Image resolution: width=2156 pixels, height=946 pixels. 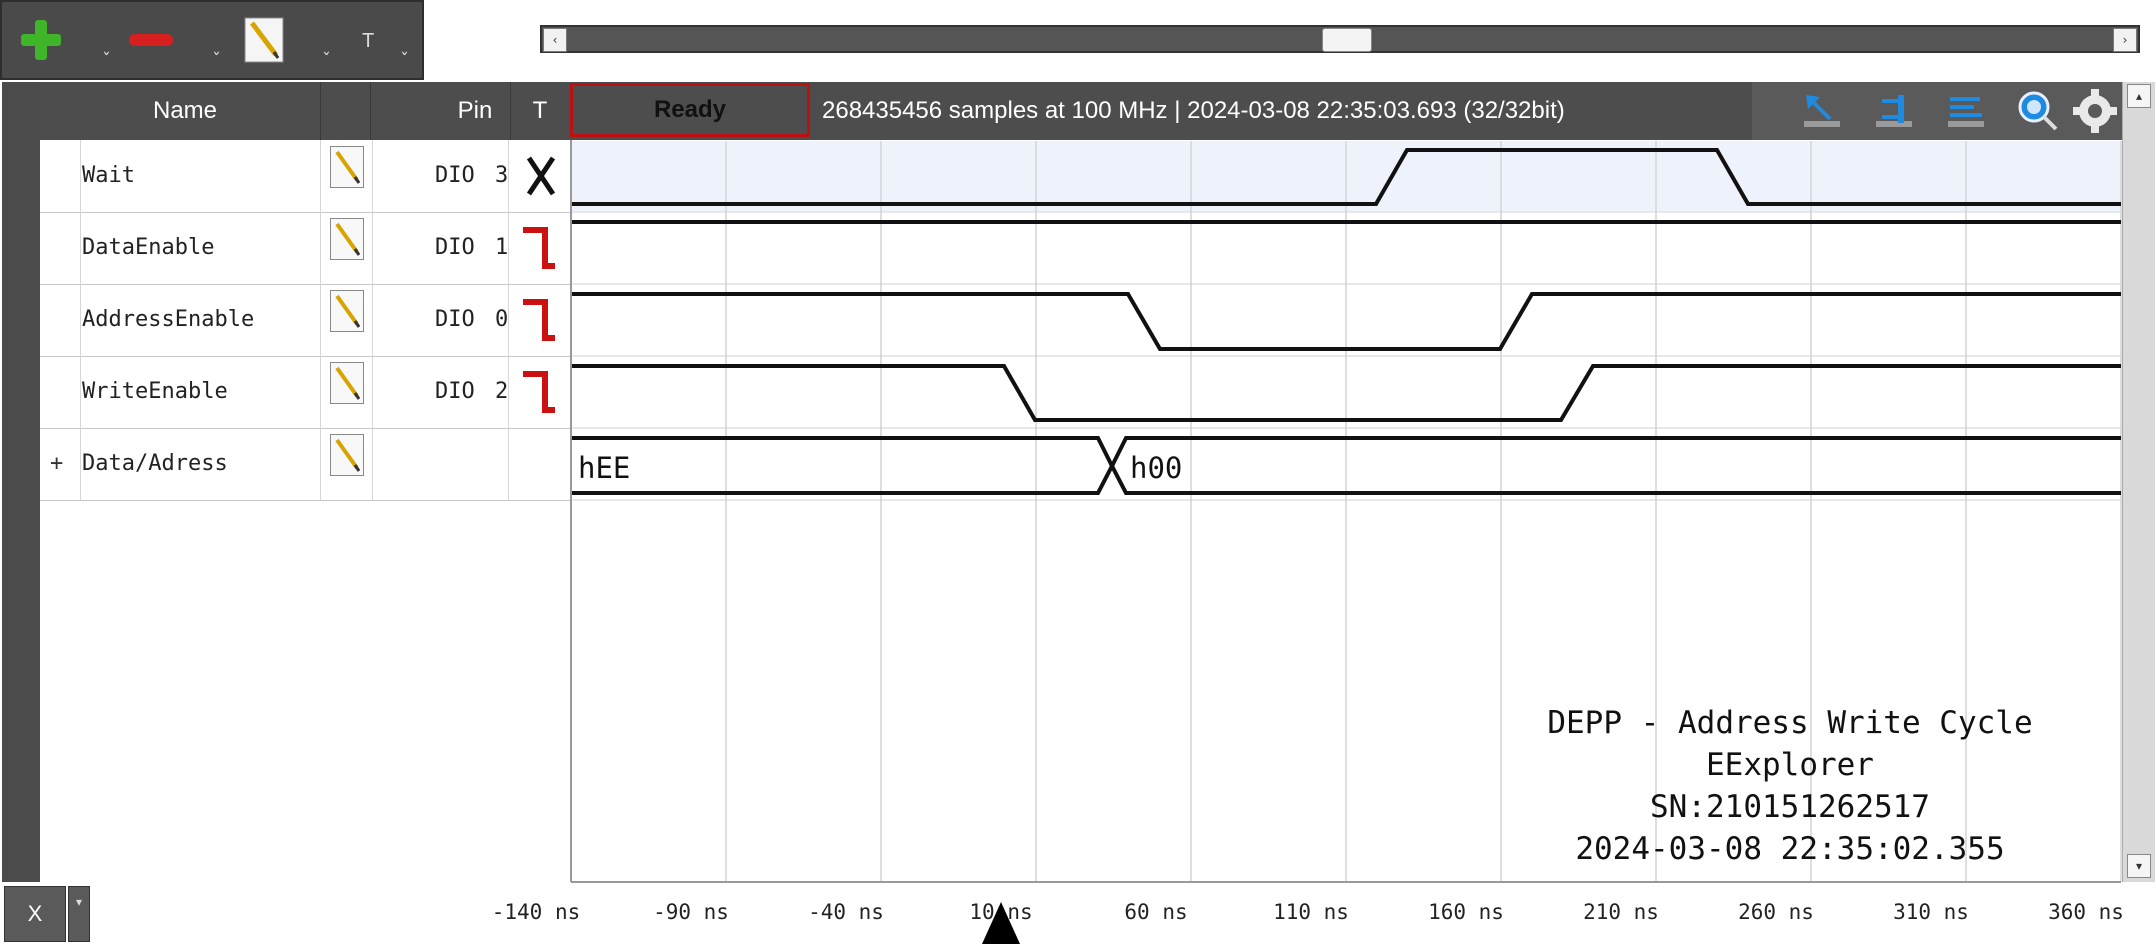 What do you see at coordinates (1931, 912) in the screenshot?
I see `time-tick-label: 310 ns` at bounding box center [1931, 912].